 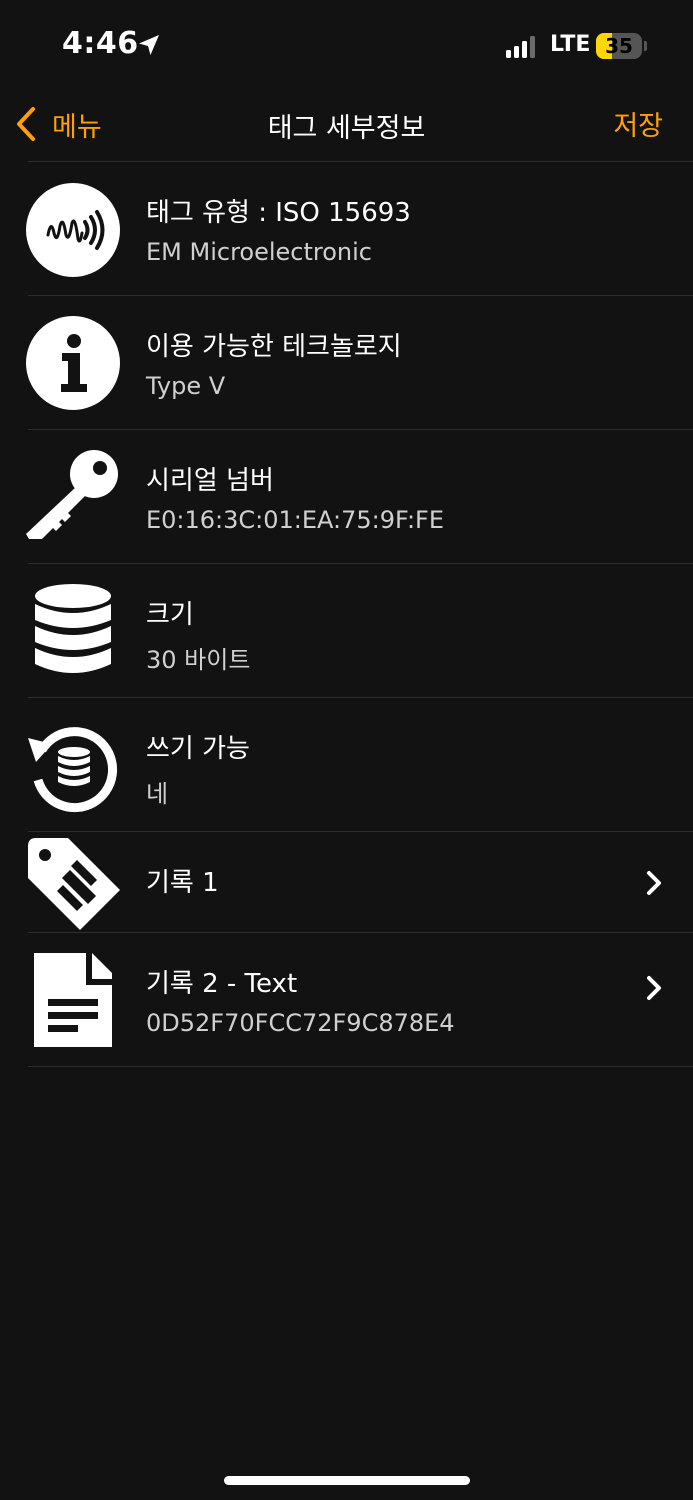 I want to click on row-title: 쓰기 가능, so click(x=198, y=749).